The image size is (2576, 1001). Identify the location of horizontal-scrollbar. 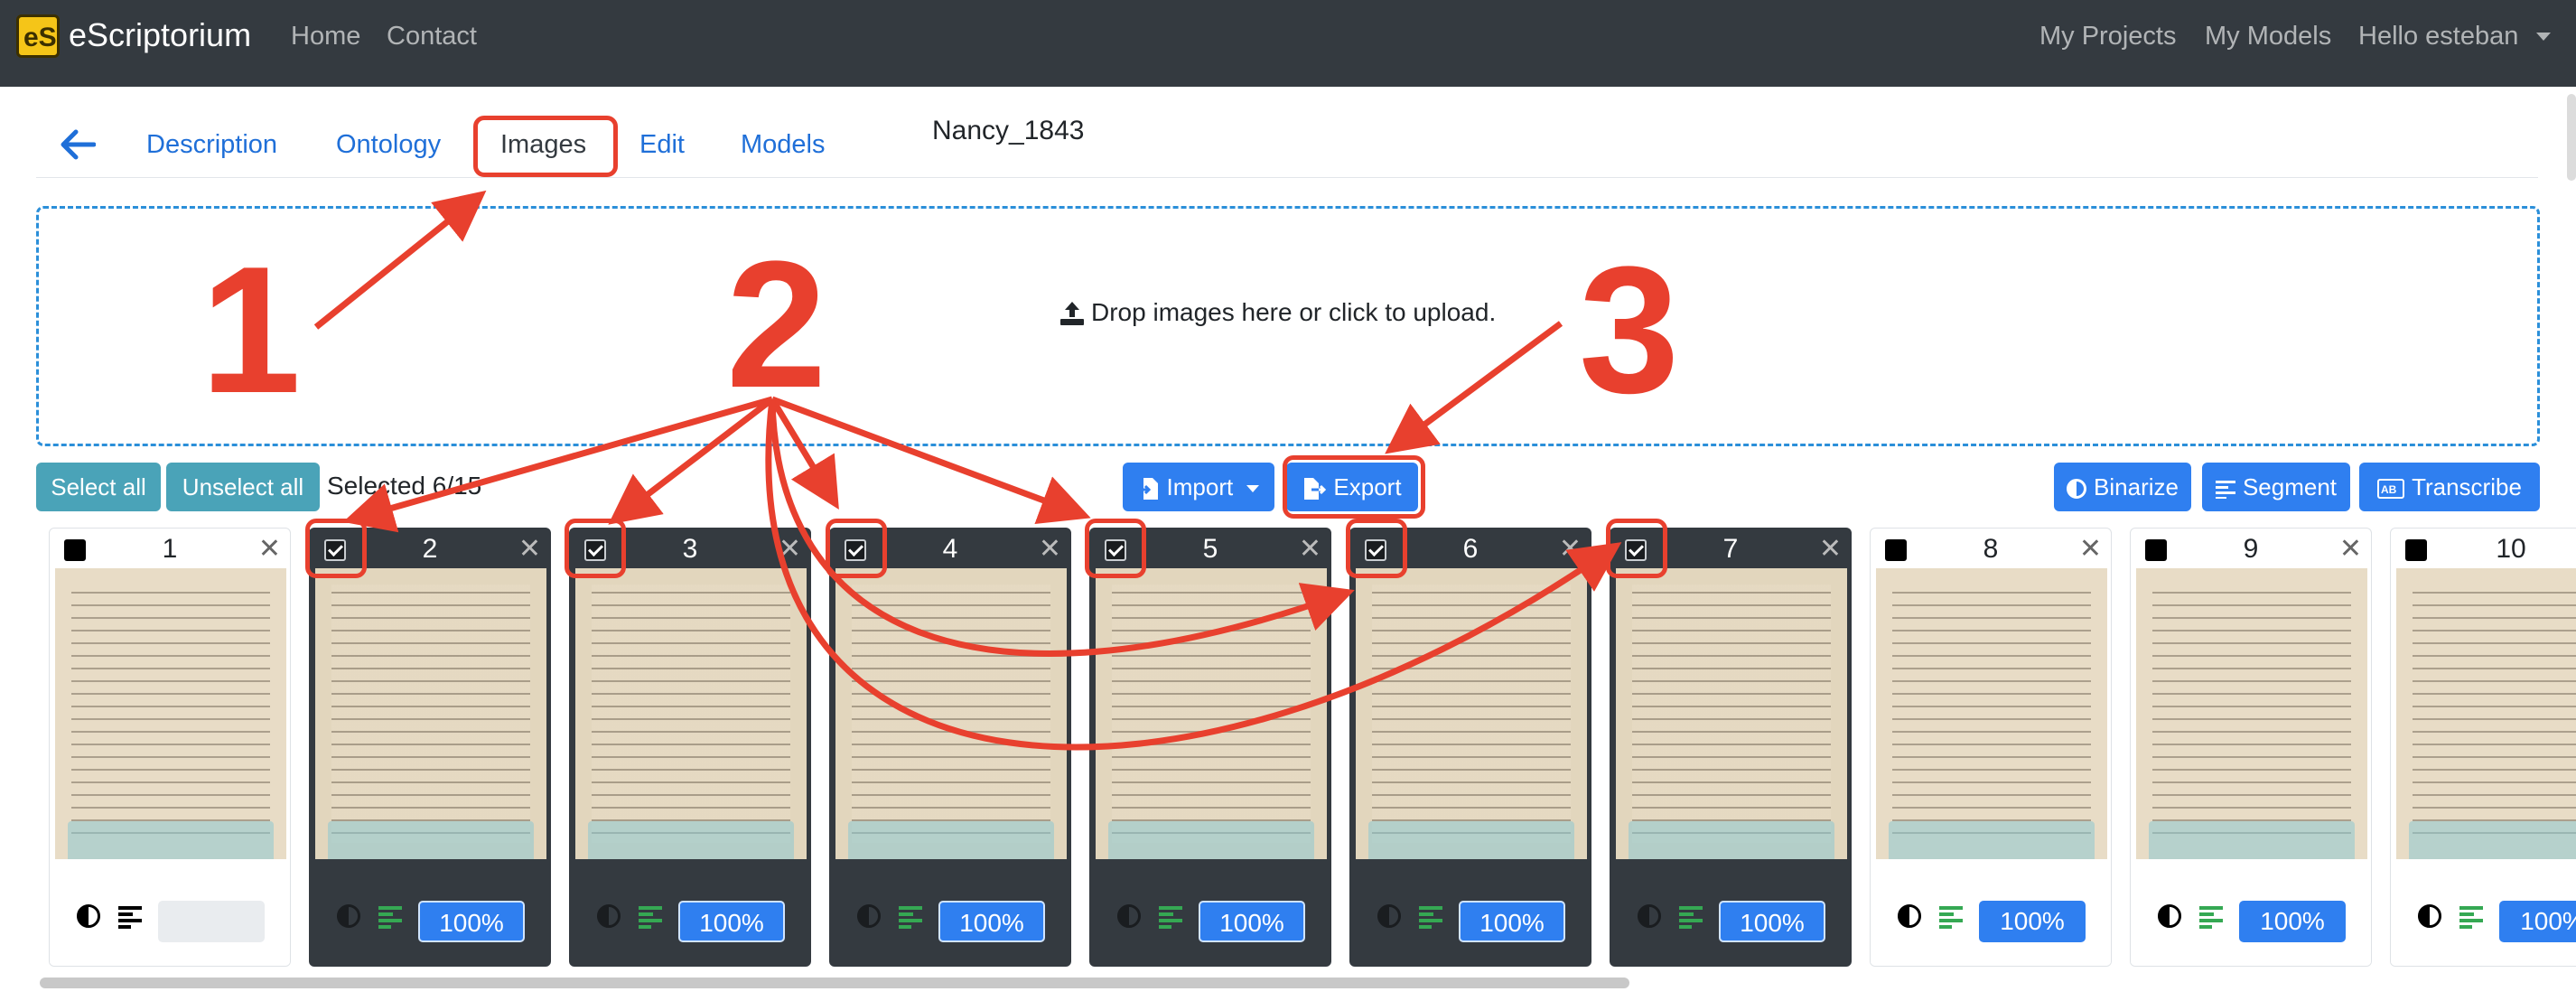
(834, 983).